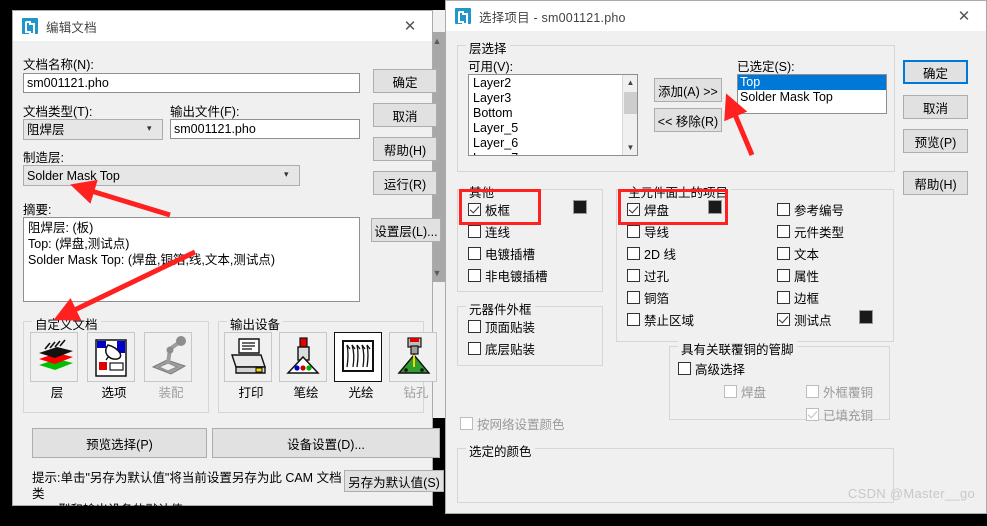  Describe the element at coordinates (71, 27) in the screenshot. I see `edit-document-title: 编辑文档` at that location.